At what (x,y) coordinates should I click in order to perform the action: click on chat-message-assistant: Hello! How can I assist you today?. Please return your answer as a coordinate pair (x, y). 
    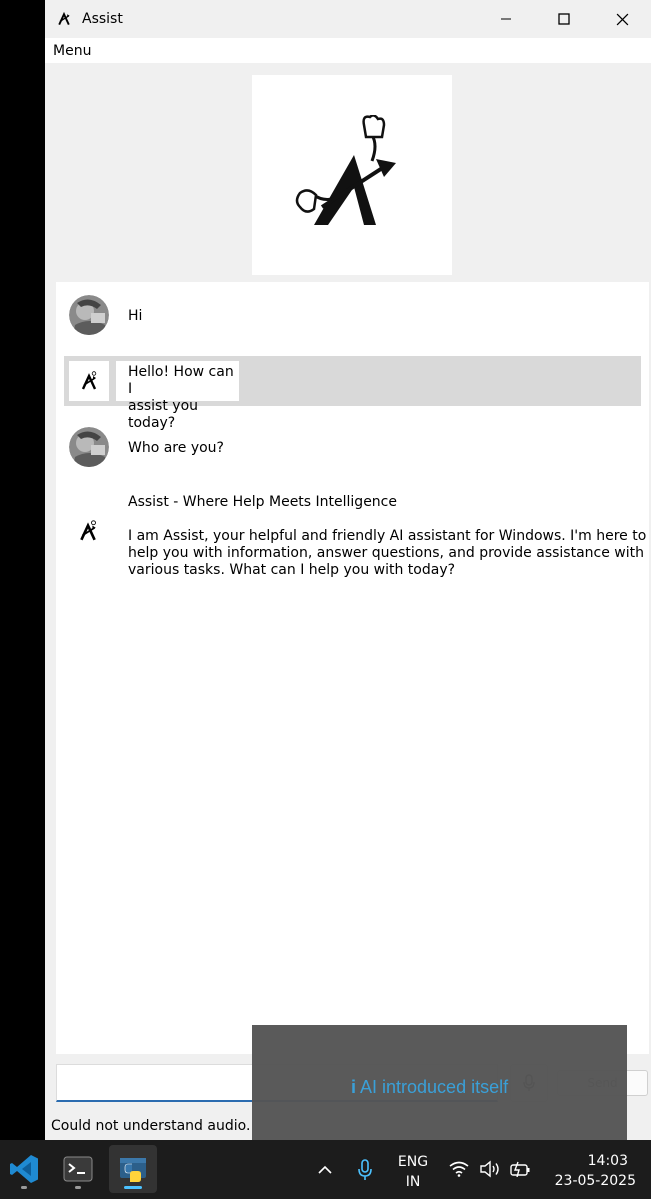
    Looking at the image, I should click on (352, 393).